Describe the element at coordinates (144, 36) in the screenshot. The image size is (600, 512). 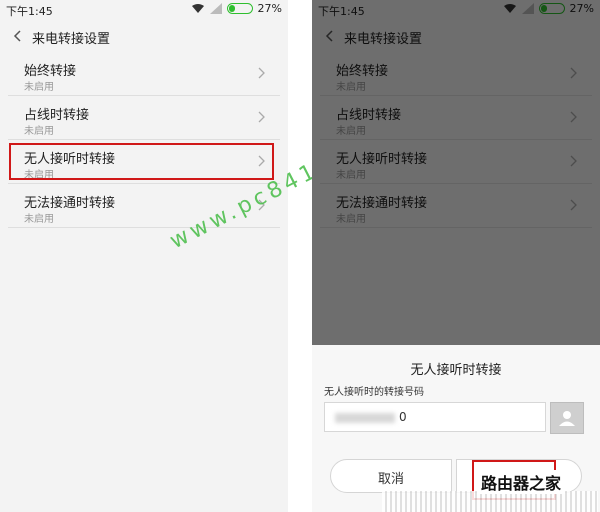
I see `title-bar: 来电转接设置` at that location.